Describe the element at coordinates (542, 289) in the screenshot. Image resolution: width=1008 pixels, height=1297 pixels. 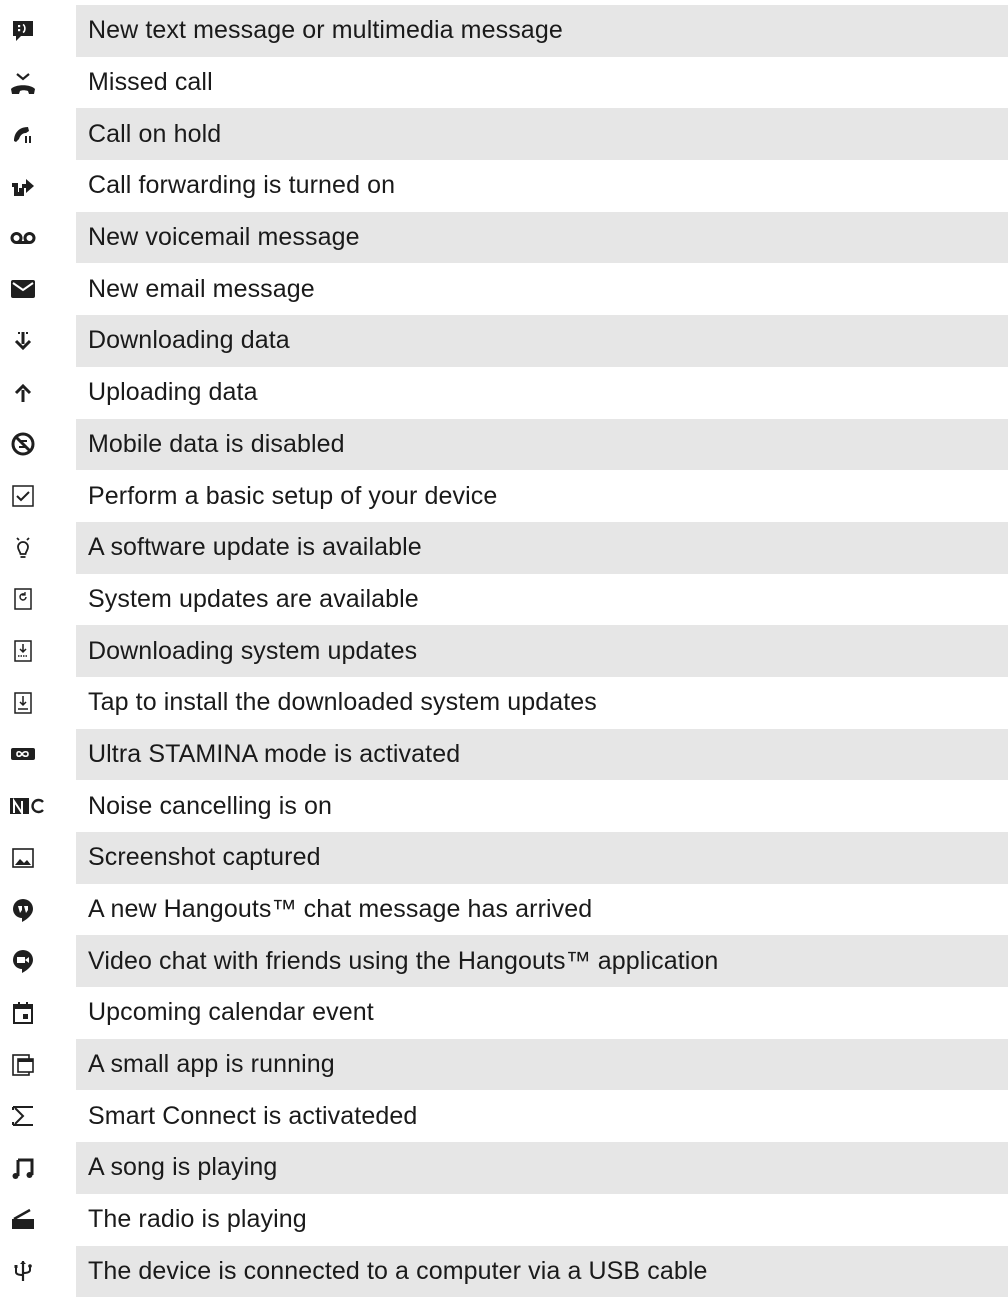
I see `row-label: New email message` at that location.